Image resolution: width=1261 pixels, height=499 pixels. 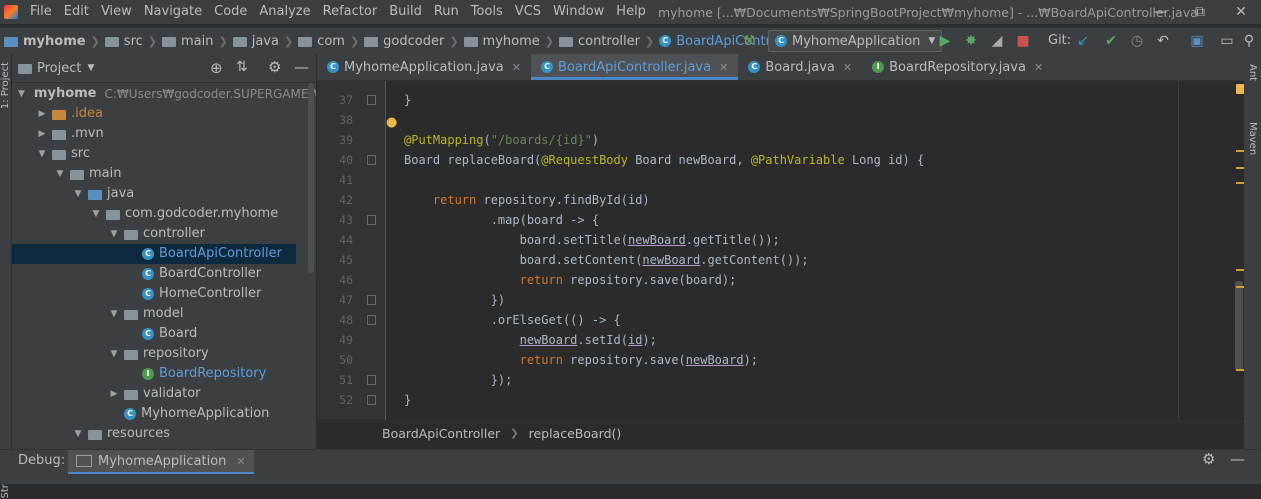 What do you see at coordinates (454, 300) in the screenshot?
I see `code-line: })` at bounding box center [454, 300].